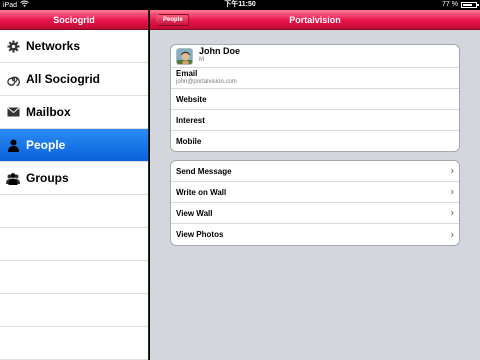  I want to click on email-value: john@portalvision.com, so click(206, 82).